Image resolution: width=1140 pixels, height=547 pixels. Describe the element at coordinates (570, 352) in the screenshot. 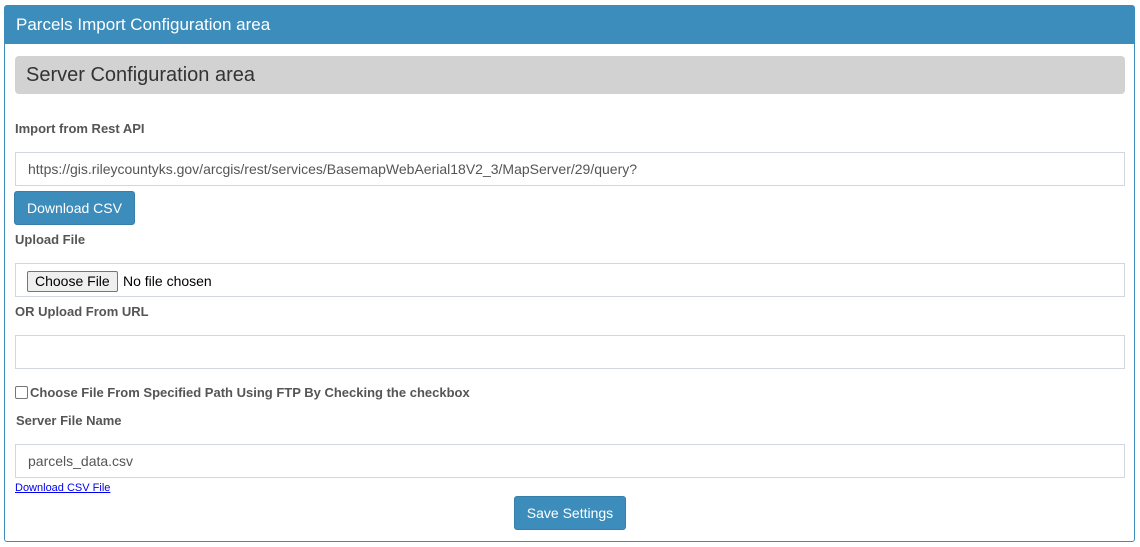

I see `upload-url-input` at that location.